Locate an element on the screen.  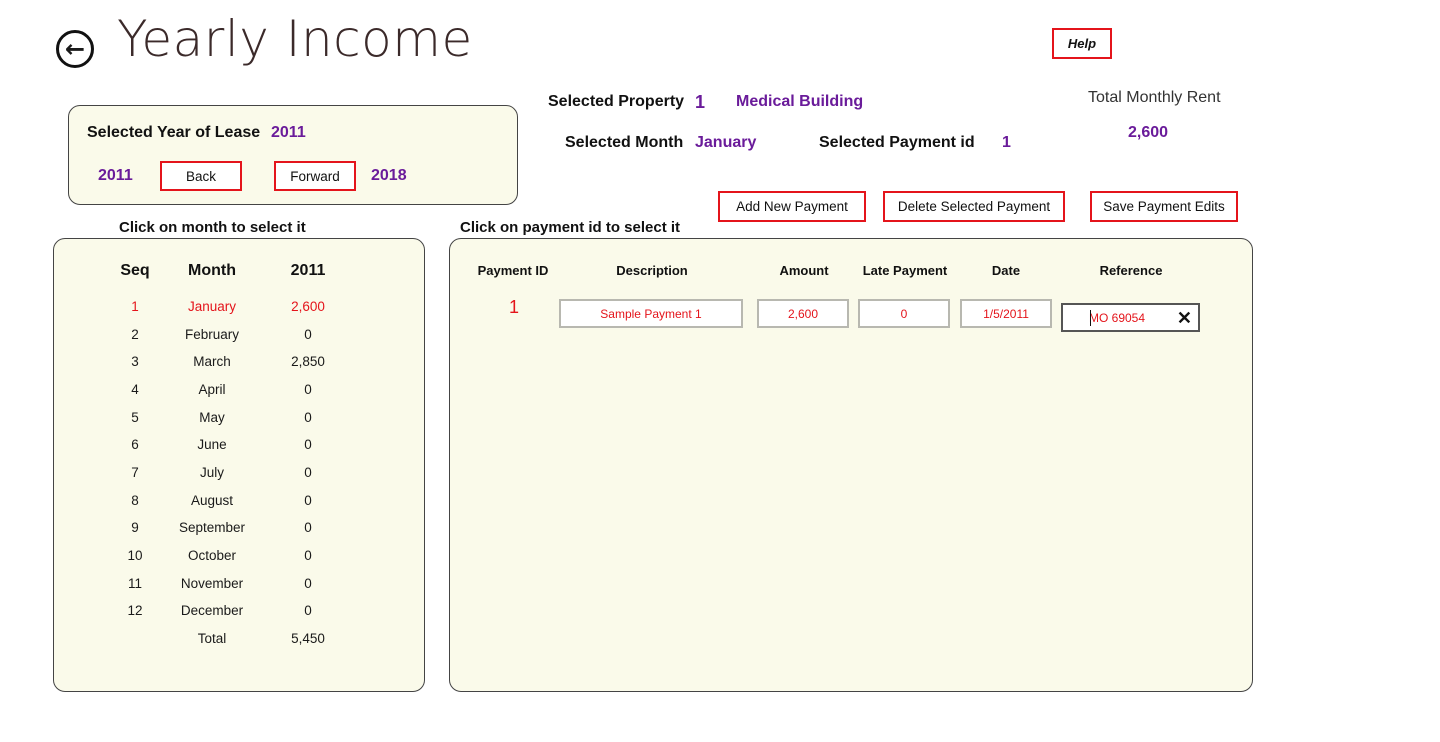
value-cell: 2,600 is located at coordinates (308, 306).